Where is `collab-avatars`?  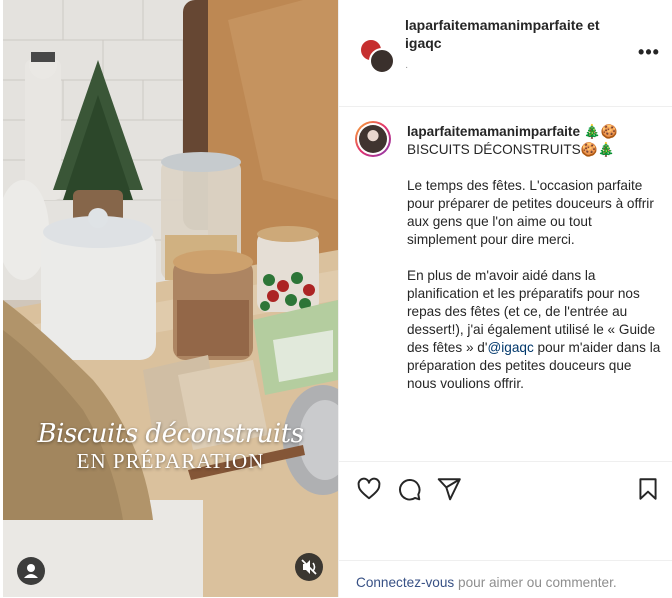 collab-avatars is located at coordinates (377, 56).